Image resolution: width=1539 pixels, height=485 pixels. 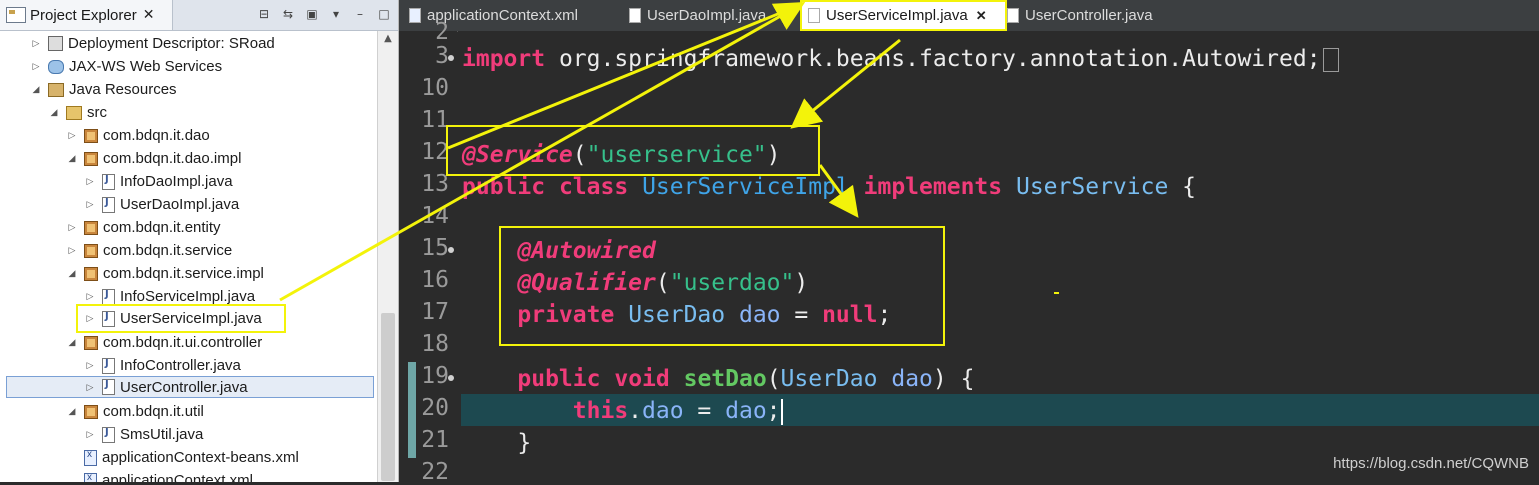 I want to click on project-explorer-title: Project Explorer, so click(x=83, y=15).